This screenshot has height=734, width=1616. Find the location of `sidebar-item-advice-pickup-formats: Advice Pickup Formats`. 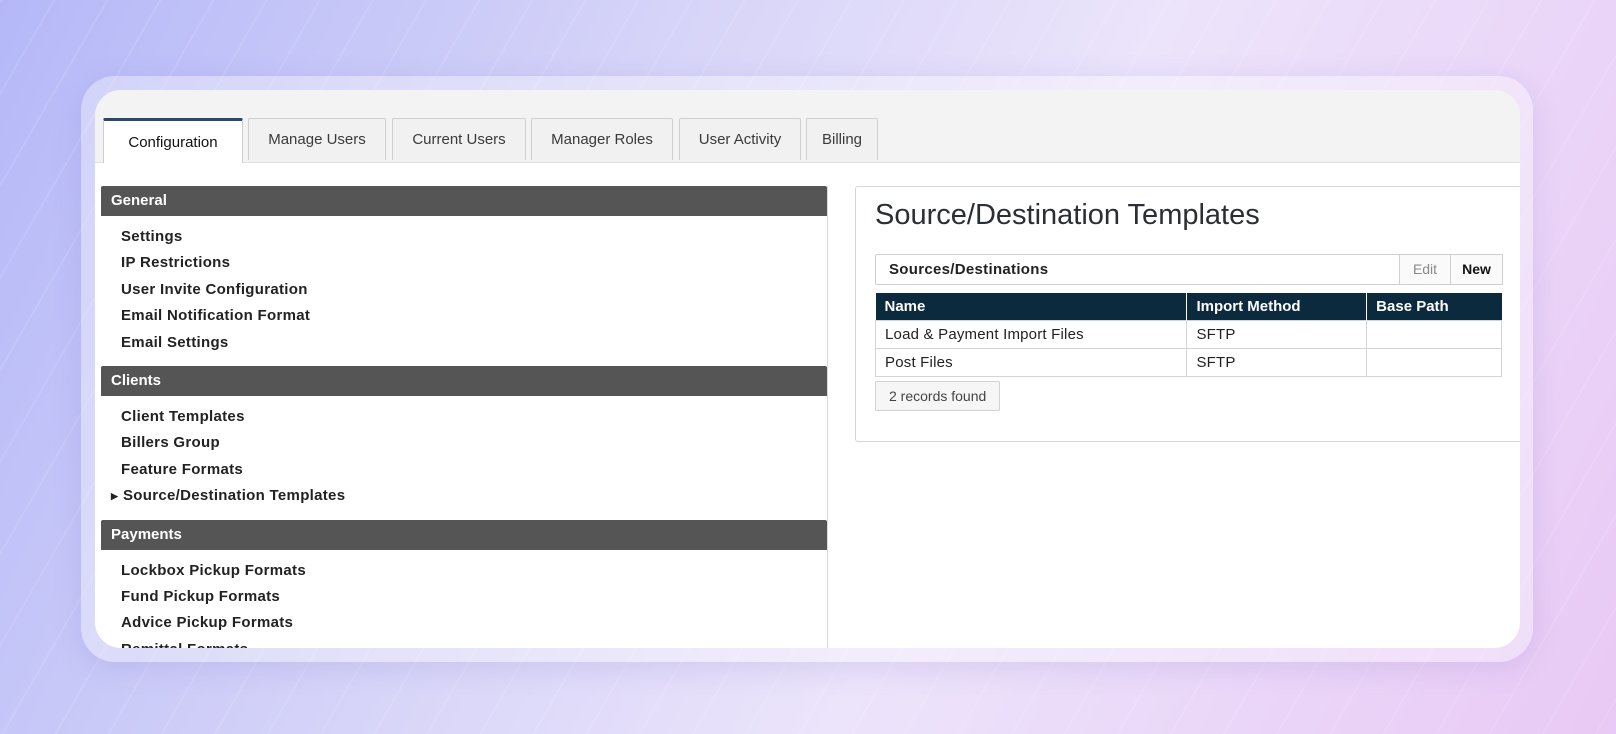

sidebar-item-advice-pickup-formats: Advice Pickup Formats is located at coordinates (464, 623).